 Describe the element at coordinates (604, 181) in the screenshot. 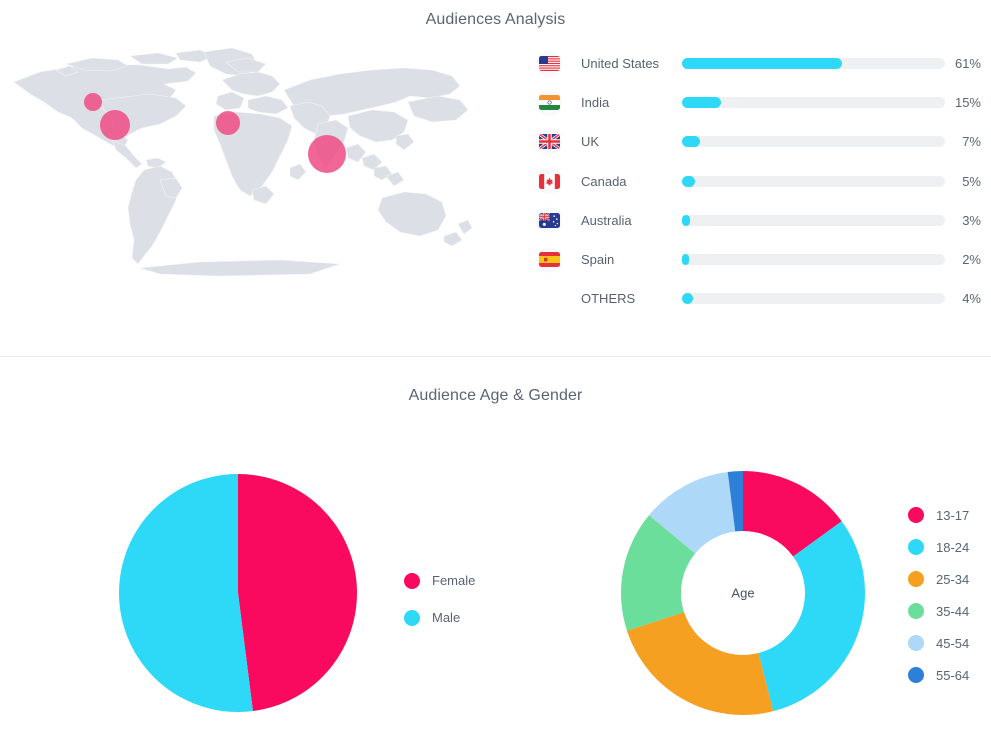

I see `country-name: Canada` at that location.